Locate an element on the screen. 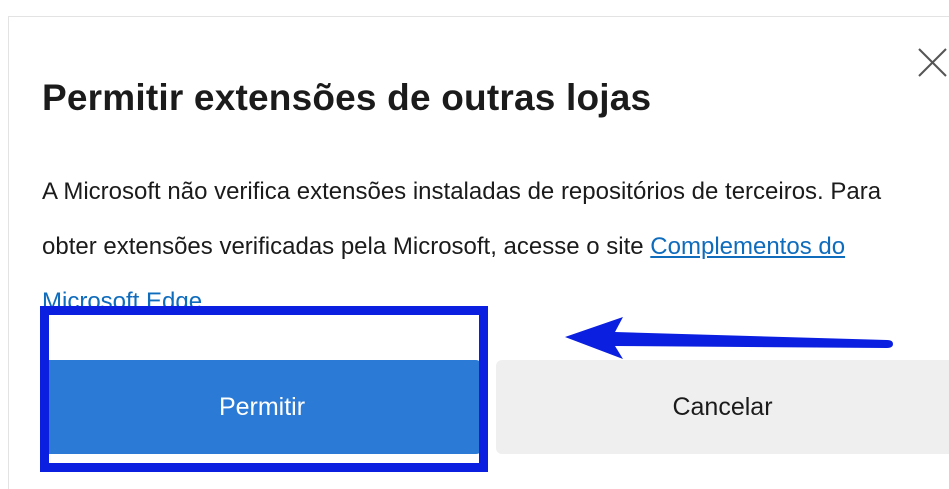  dialog-title: Permitir extensões de outras lojas is located at coordinates (347, 97).